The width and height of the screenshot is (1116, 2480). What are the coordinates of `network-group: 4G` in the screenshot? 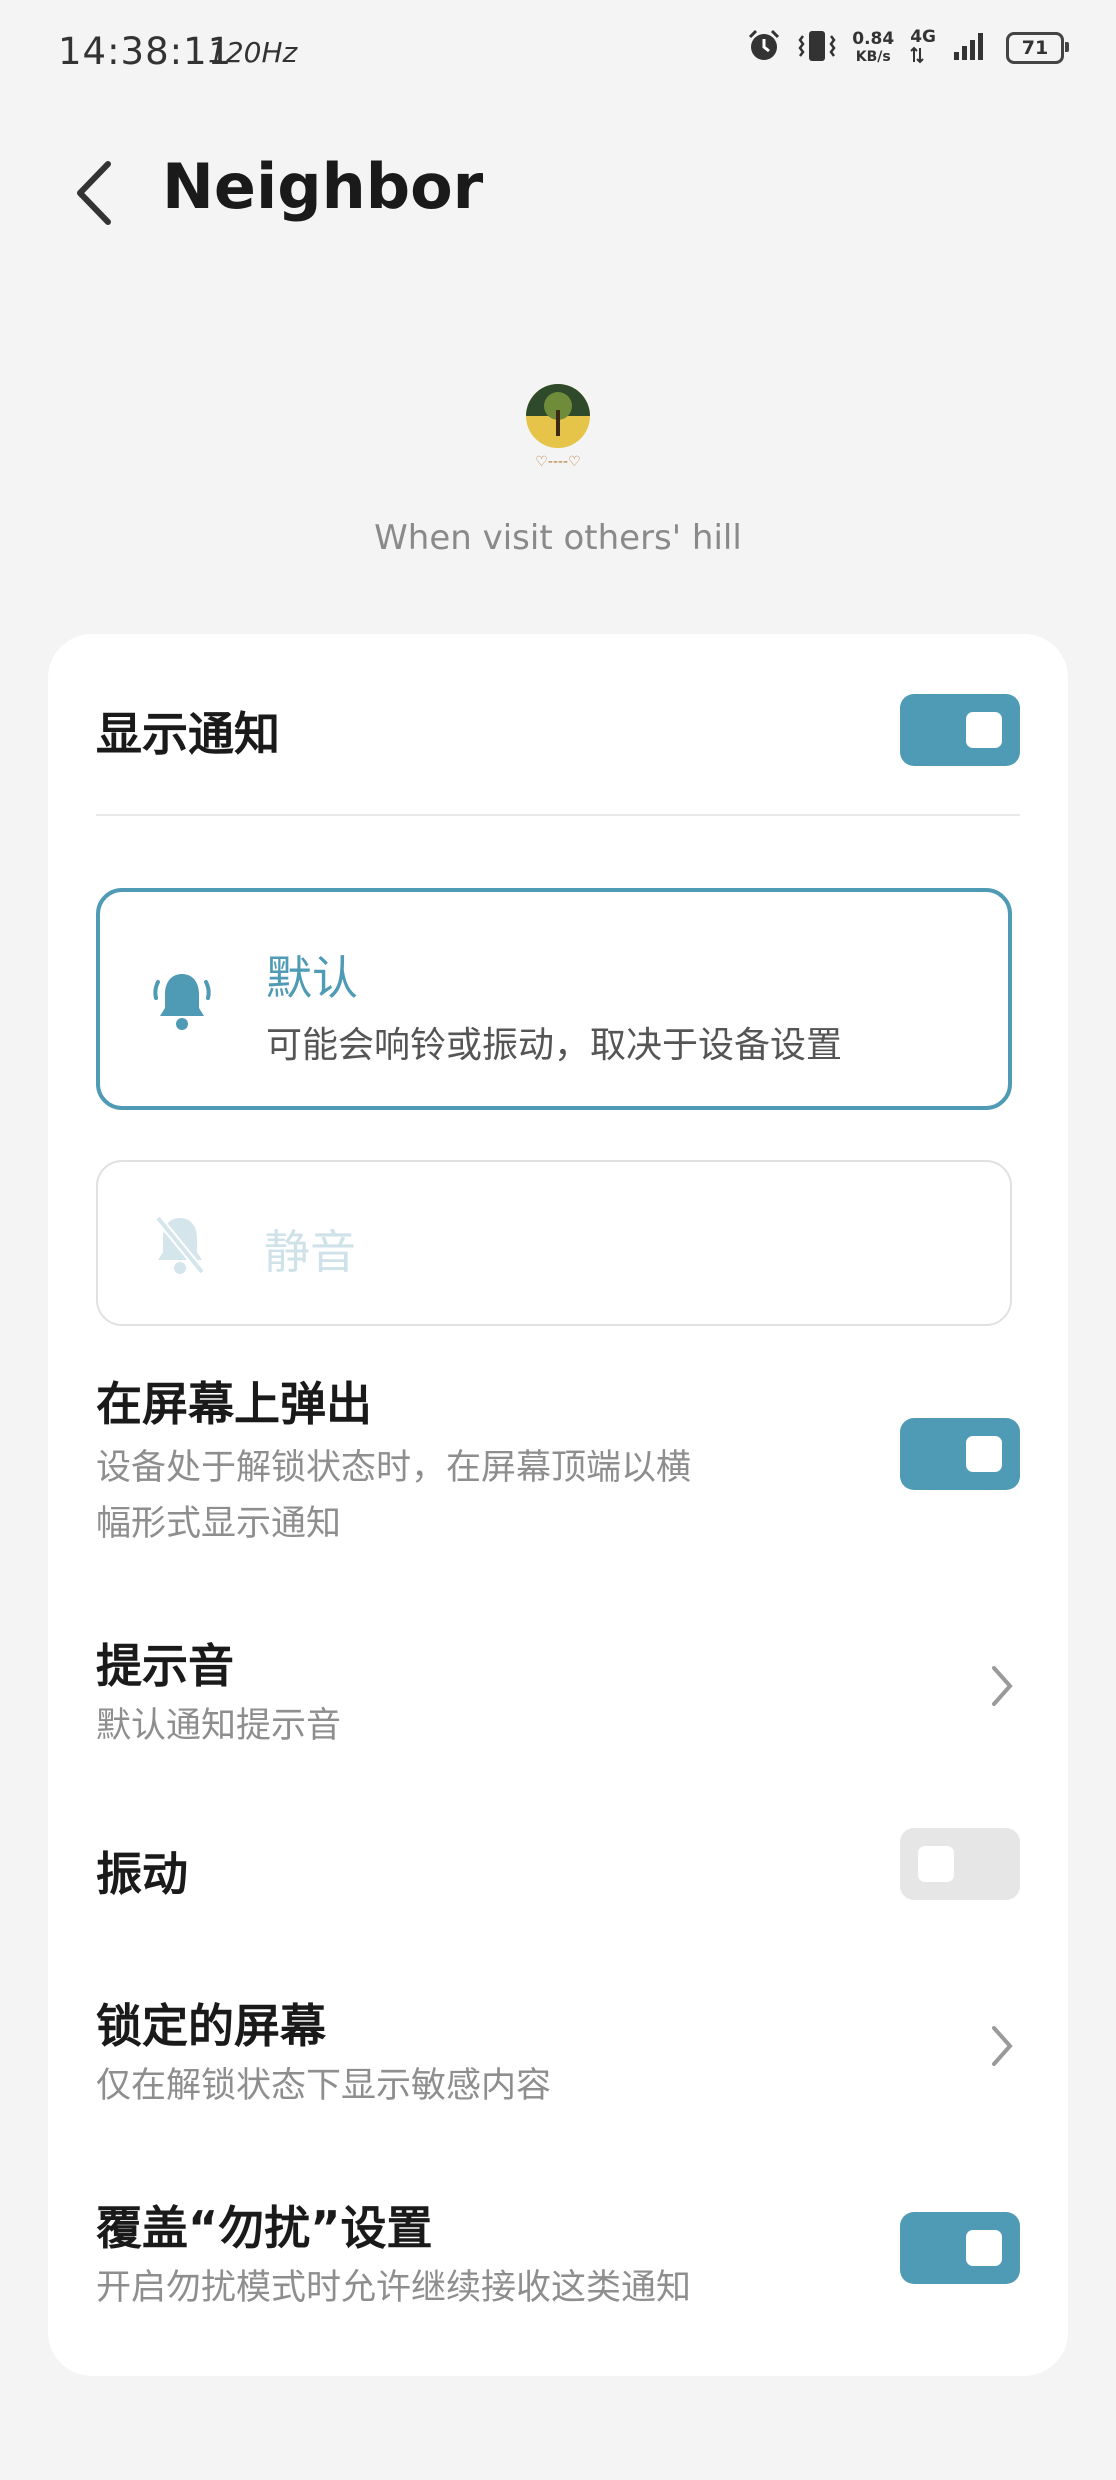 It's located at (923, 48).